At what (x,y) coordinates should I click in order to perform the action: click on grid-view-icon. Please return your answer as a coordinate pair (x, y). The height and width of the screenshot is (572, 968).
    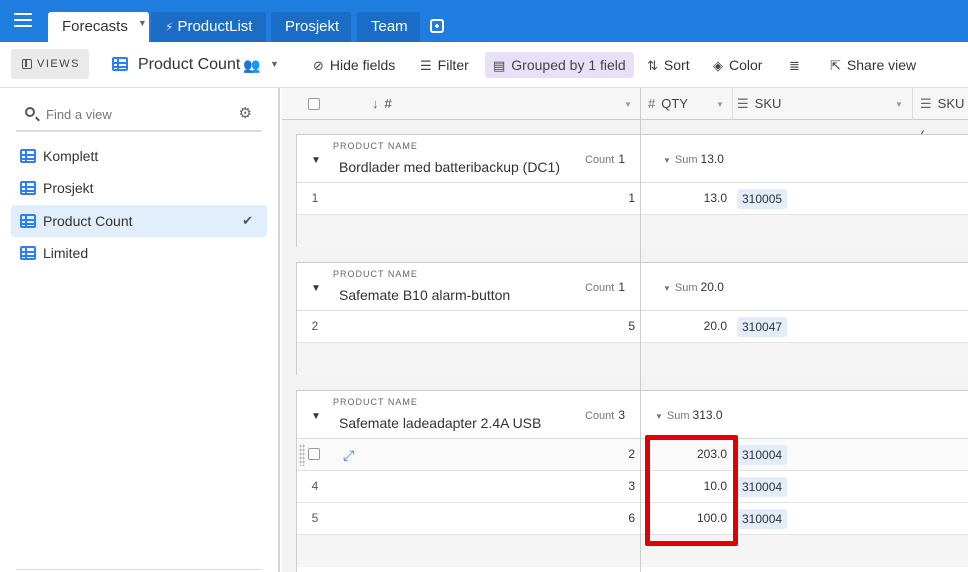
    Looking at the image, I should click on (28, 221).